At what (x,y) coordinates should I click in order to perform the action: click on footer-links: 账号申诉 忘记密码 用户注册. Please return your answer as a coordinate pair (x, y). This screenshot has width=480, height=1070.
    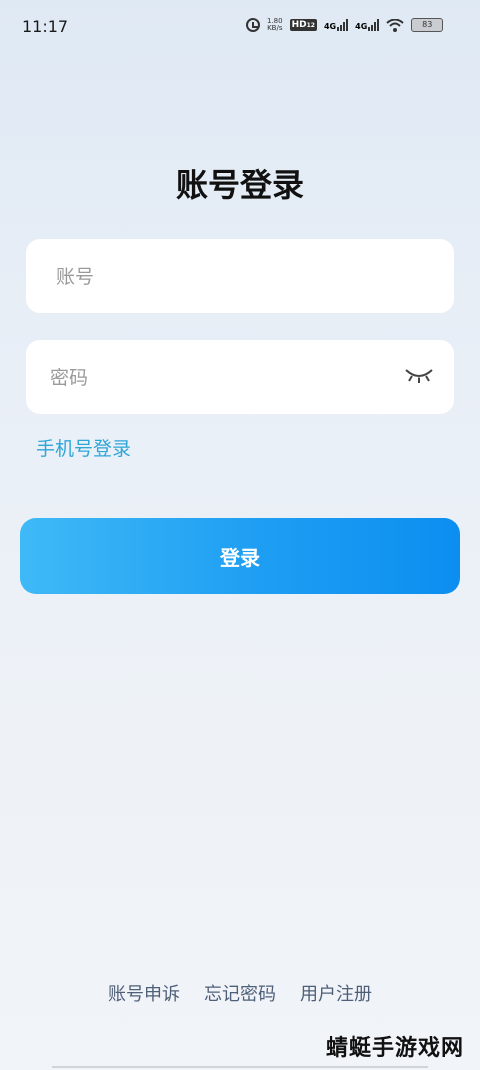
    Looking at the image, I should click on (240, 993).